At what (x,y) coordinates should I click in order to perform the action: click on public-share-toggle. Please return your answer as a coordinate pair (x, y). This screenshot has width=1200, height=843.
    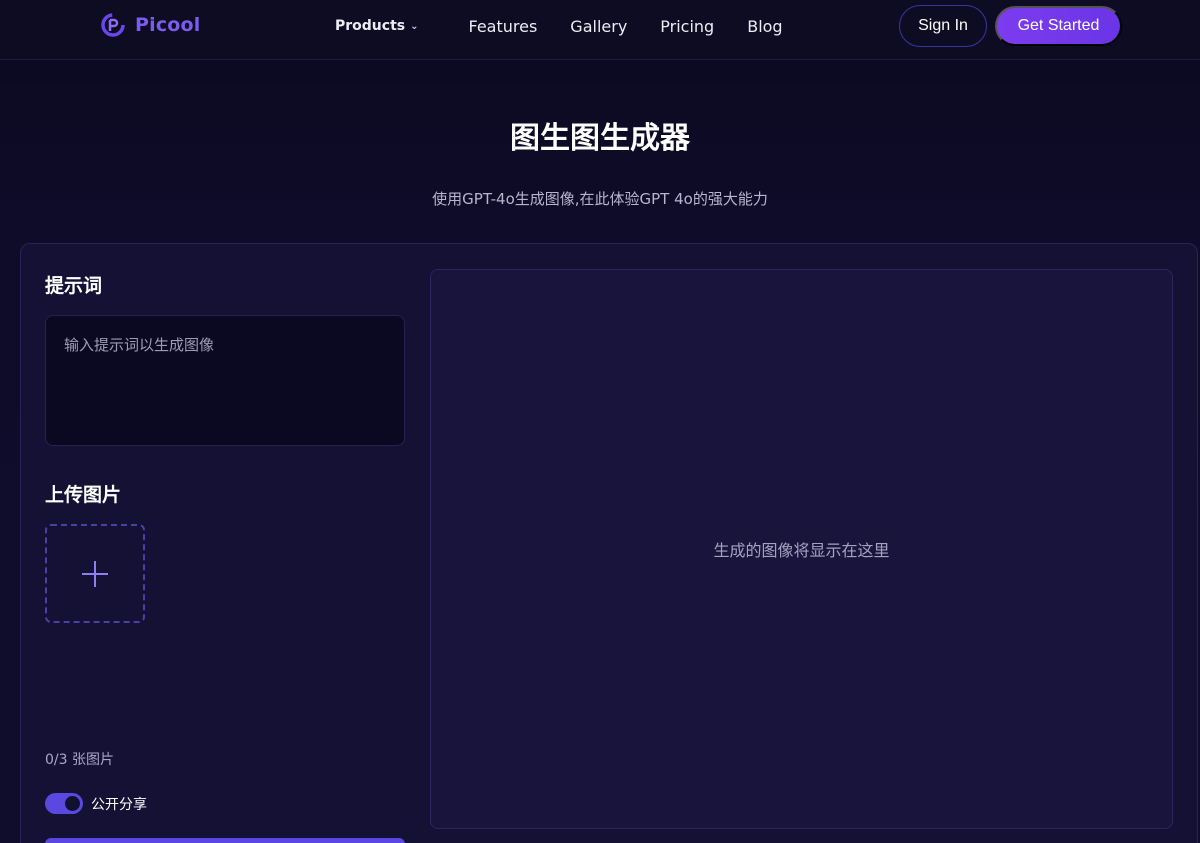
    Looking at the image, I should click on (64, 803).